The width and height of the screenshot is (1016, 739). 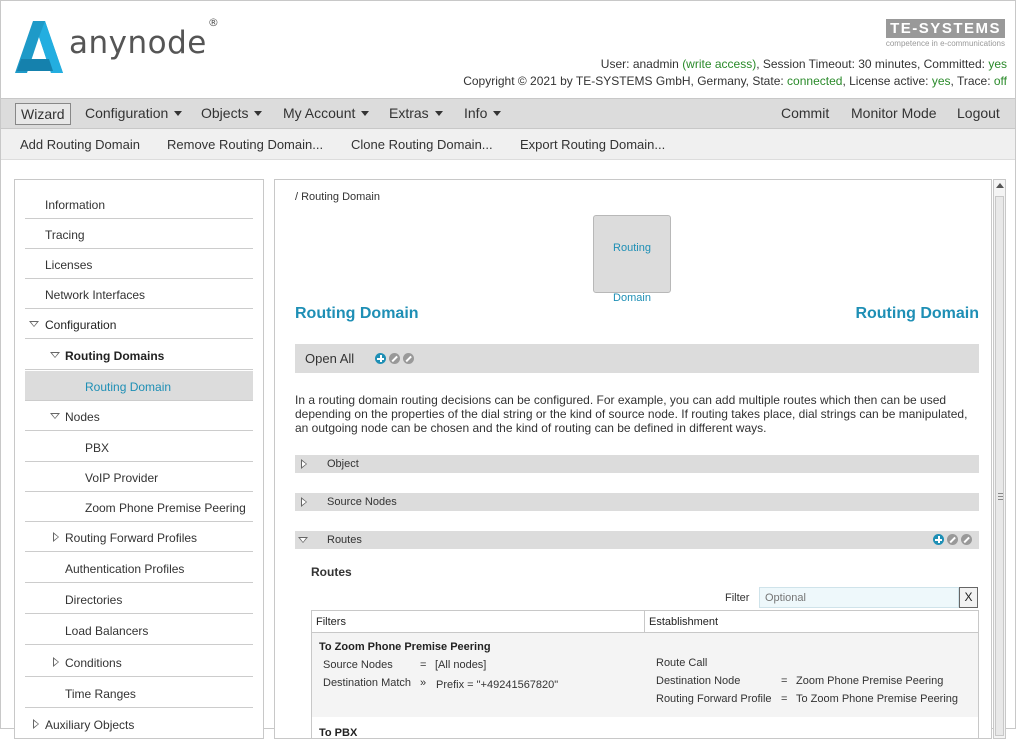 I want to click on menu-configuration: Configuration, so click(x=134, y=113).